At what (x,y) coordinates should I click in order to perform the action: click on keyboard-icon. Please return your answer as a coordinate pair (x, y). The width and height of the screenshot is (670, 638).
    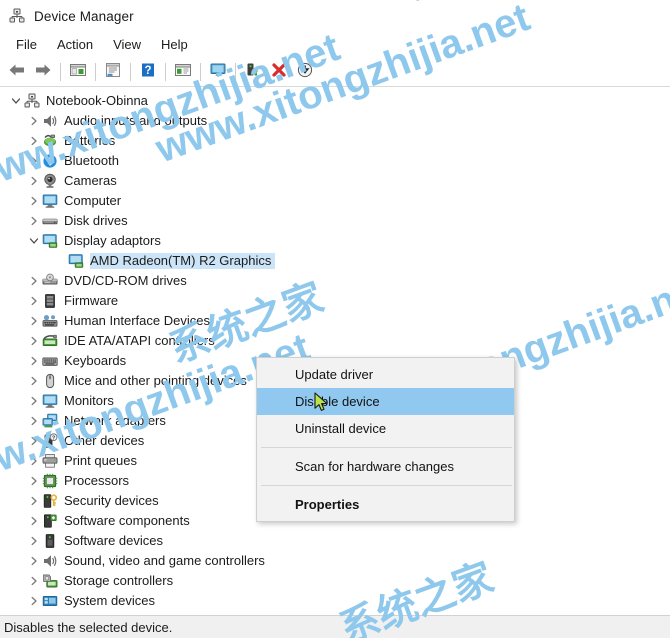
    Looking at the image, I should click on (50, 361).